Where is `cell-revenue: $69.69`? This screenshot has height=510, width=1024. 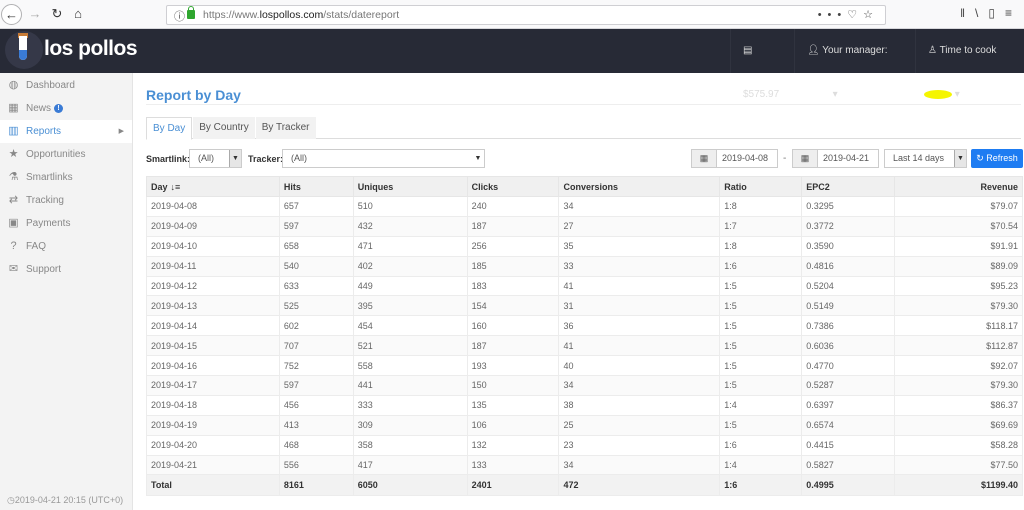 cell-revenue: $69.69 is located at coordinates (958, 425).